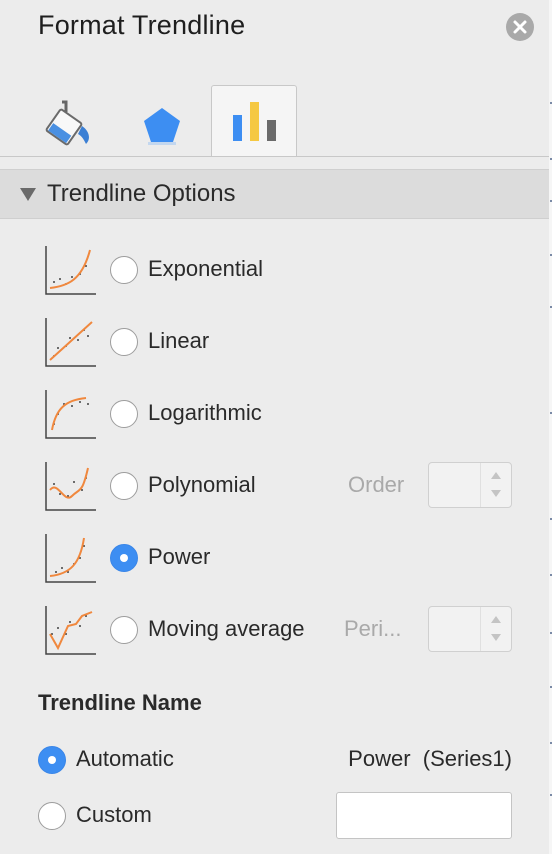  Describe the element at coordinates (124, 630) in the screenshot. I see `moving-average-radio` at that location.